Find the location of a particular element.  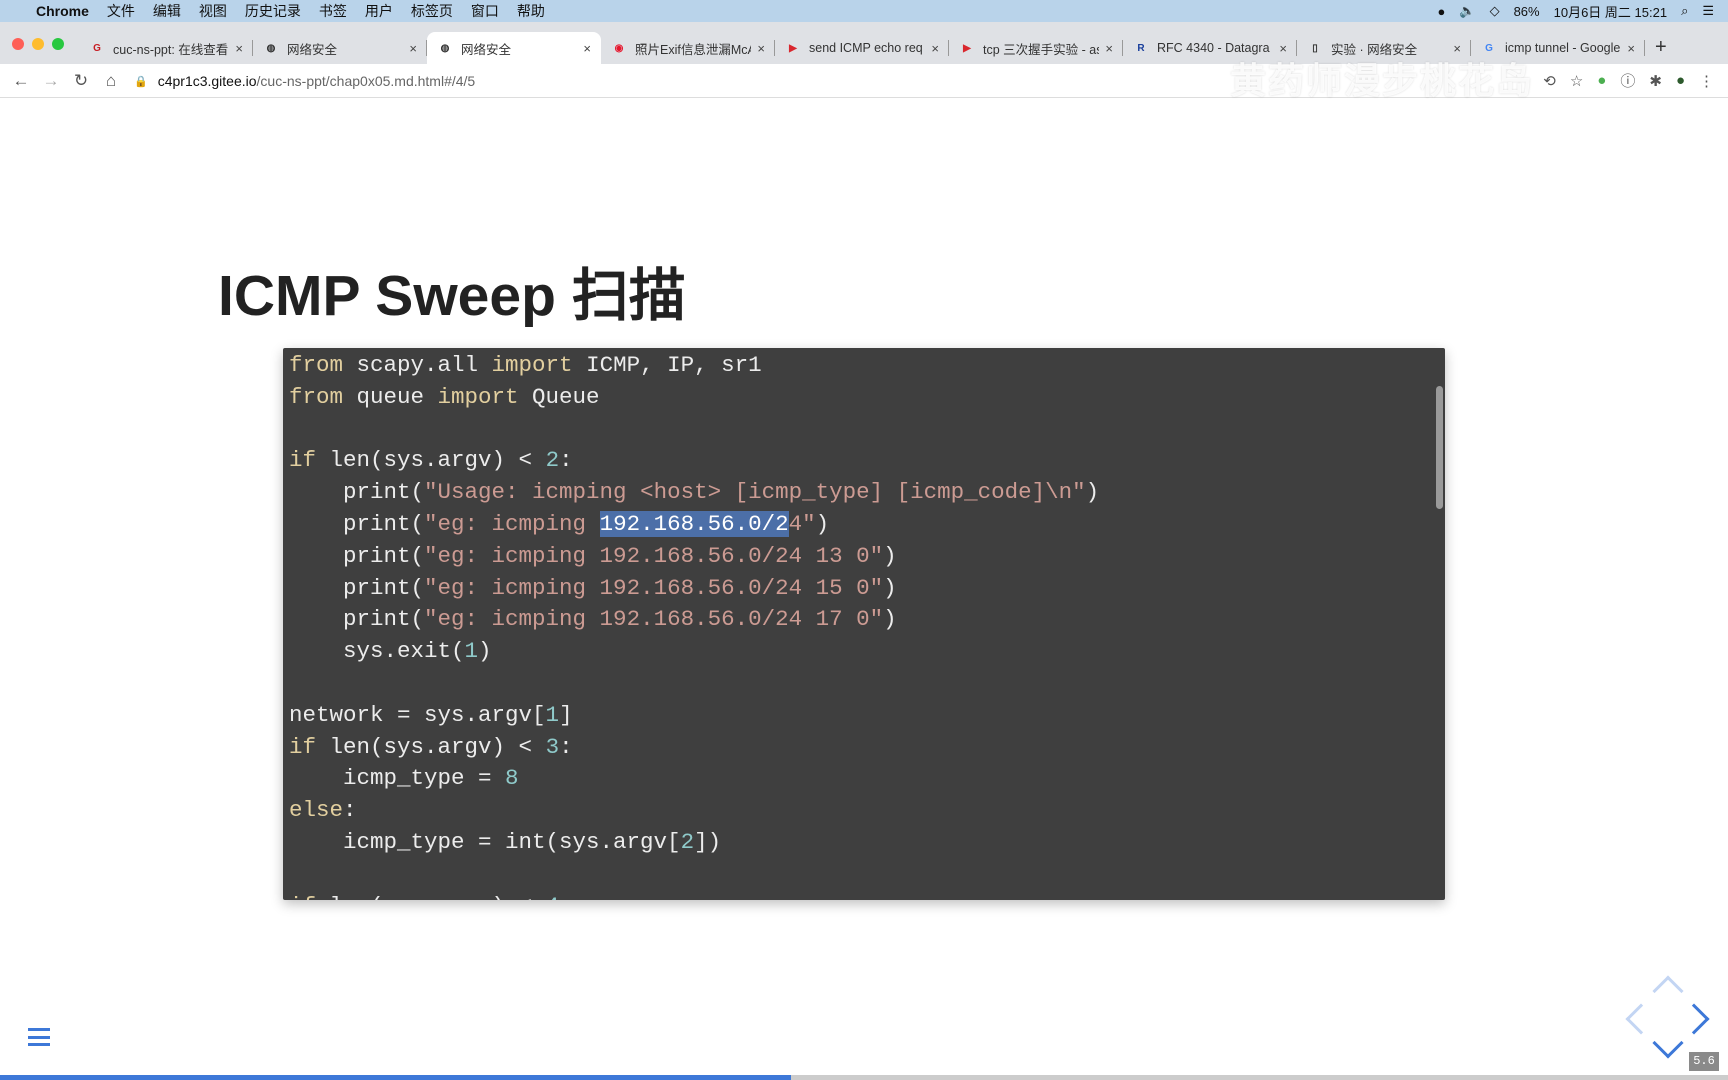

tab-0: Gcuc-ns-ppt: 在线查看 × is located at coordinates (166, 48).